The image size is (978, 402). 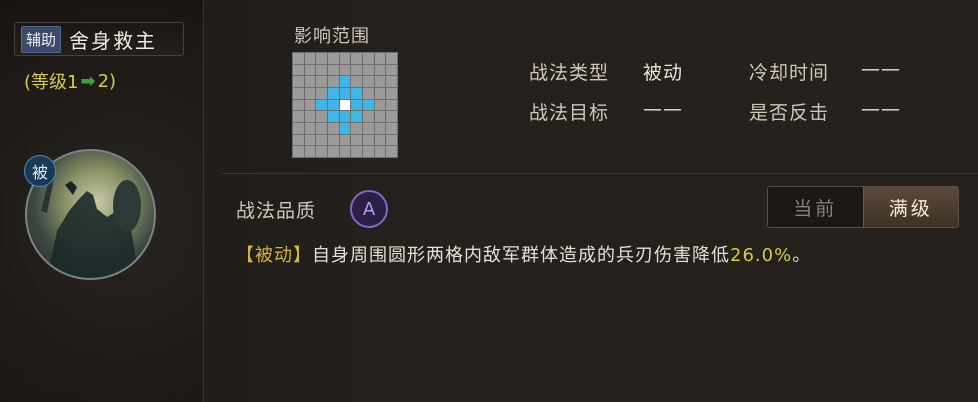 I want to click on section-divider, so click(x=600, y=173).